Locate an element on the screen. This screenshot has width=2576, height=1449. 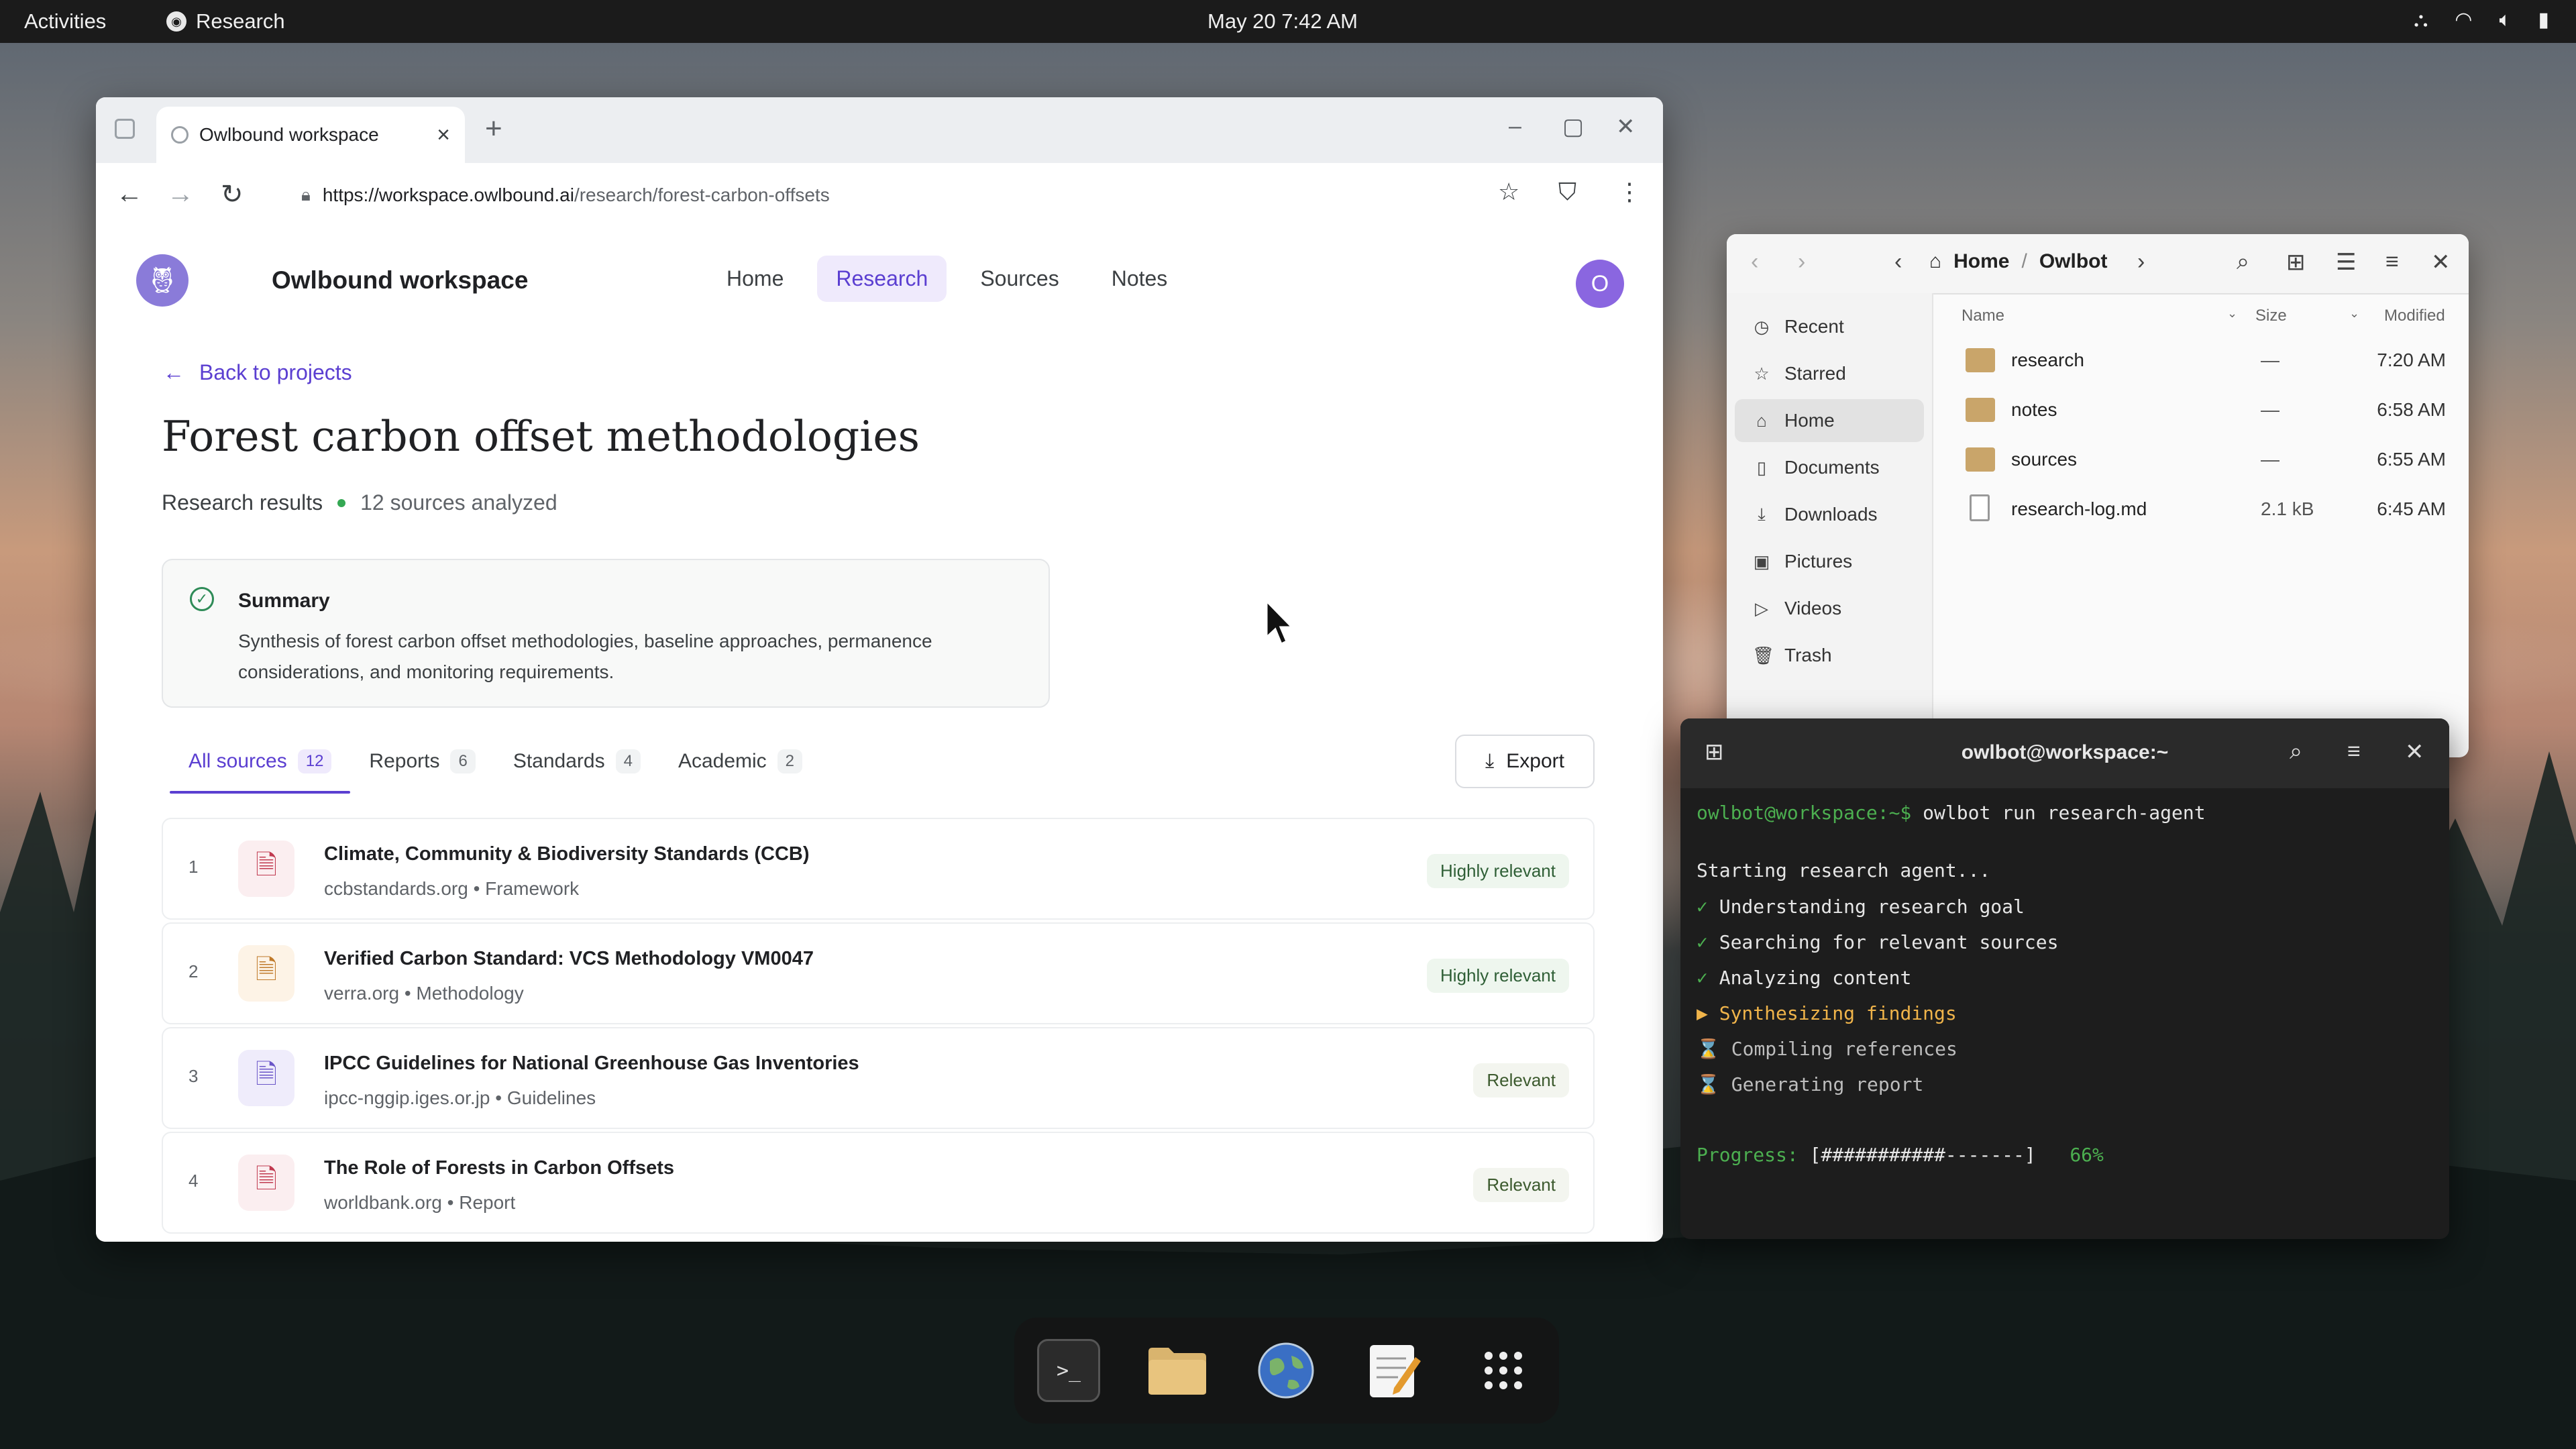
export-button: ⤓ Export is located at coordinates (1525, 761).